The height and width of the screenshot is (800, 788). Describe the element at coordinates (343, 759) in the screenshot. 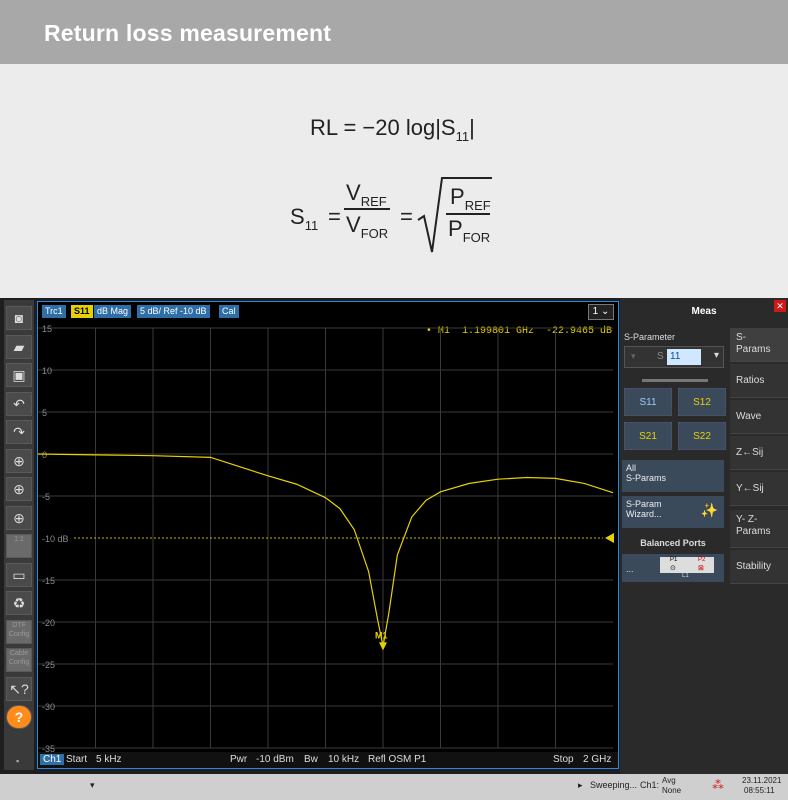

I see `bw-value: 10 kHz` at that location.